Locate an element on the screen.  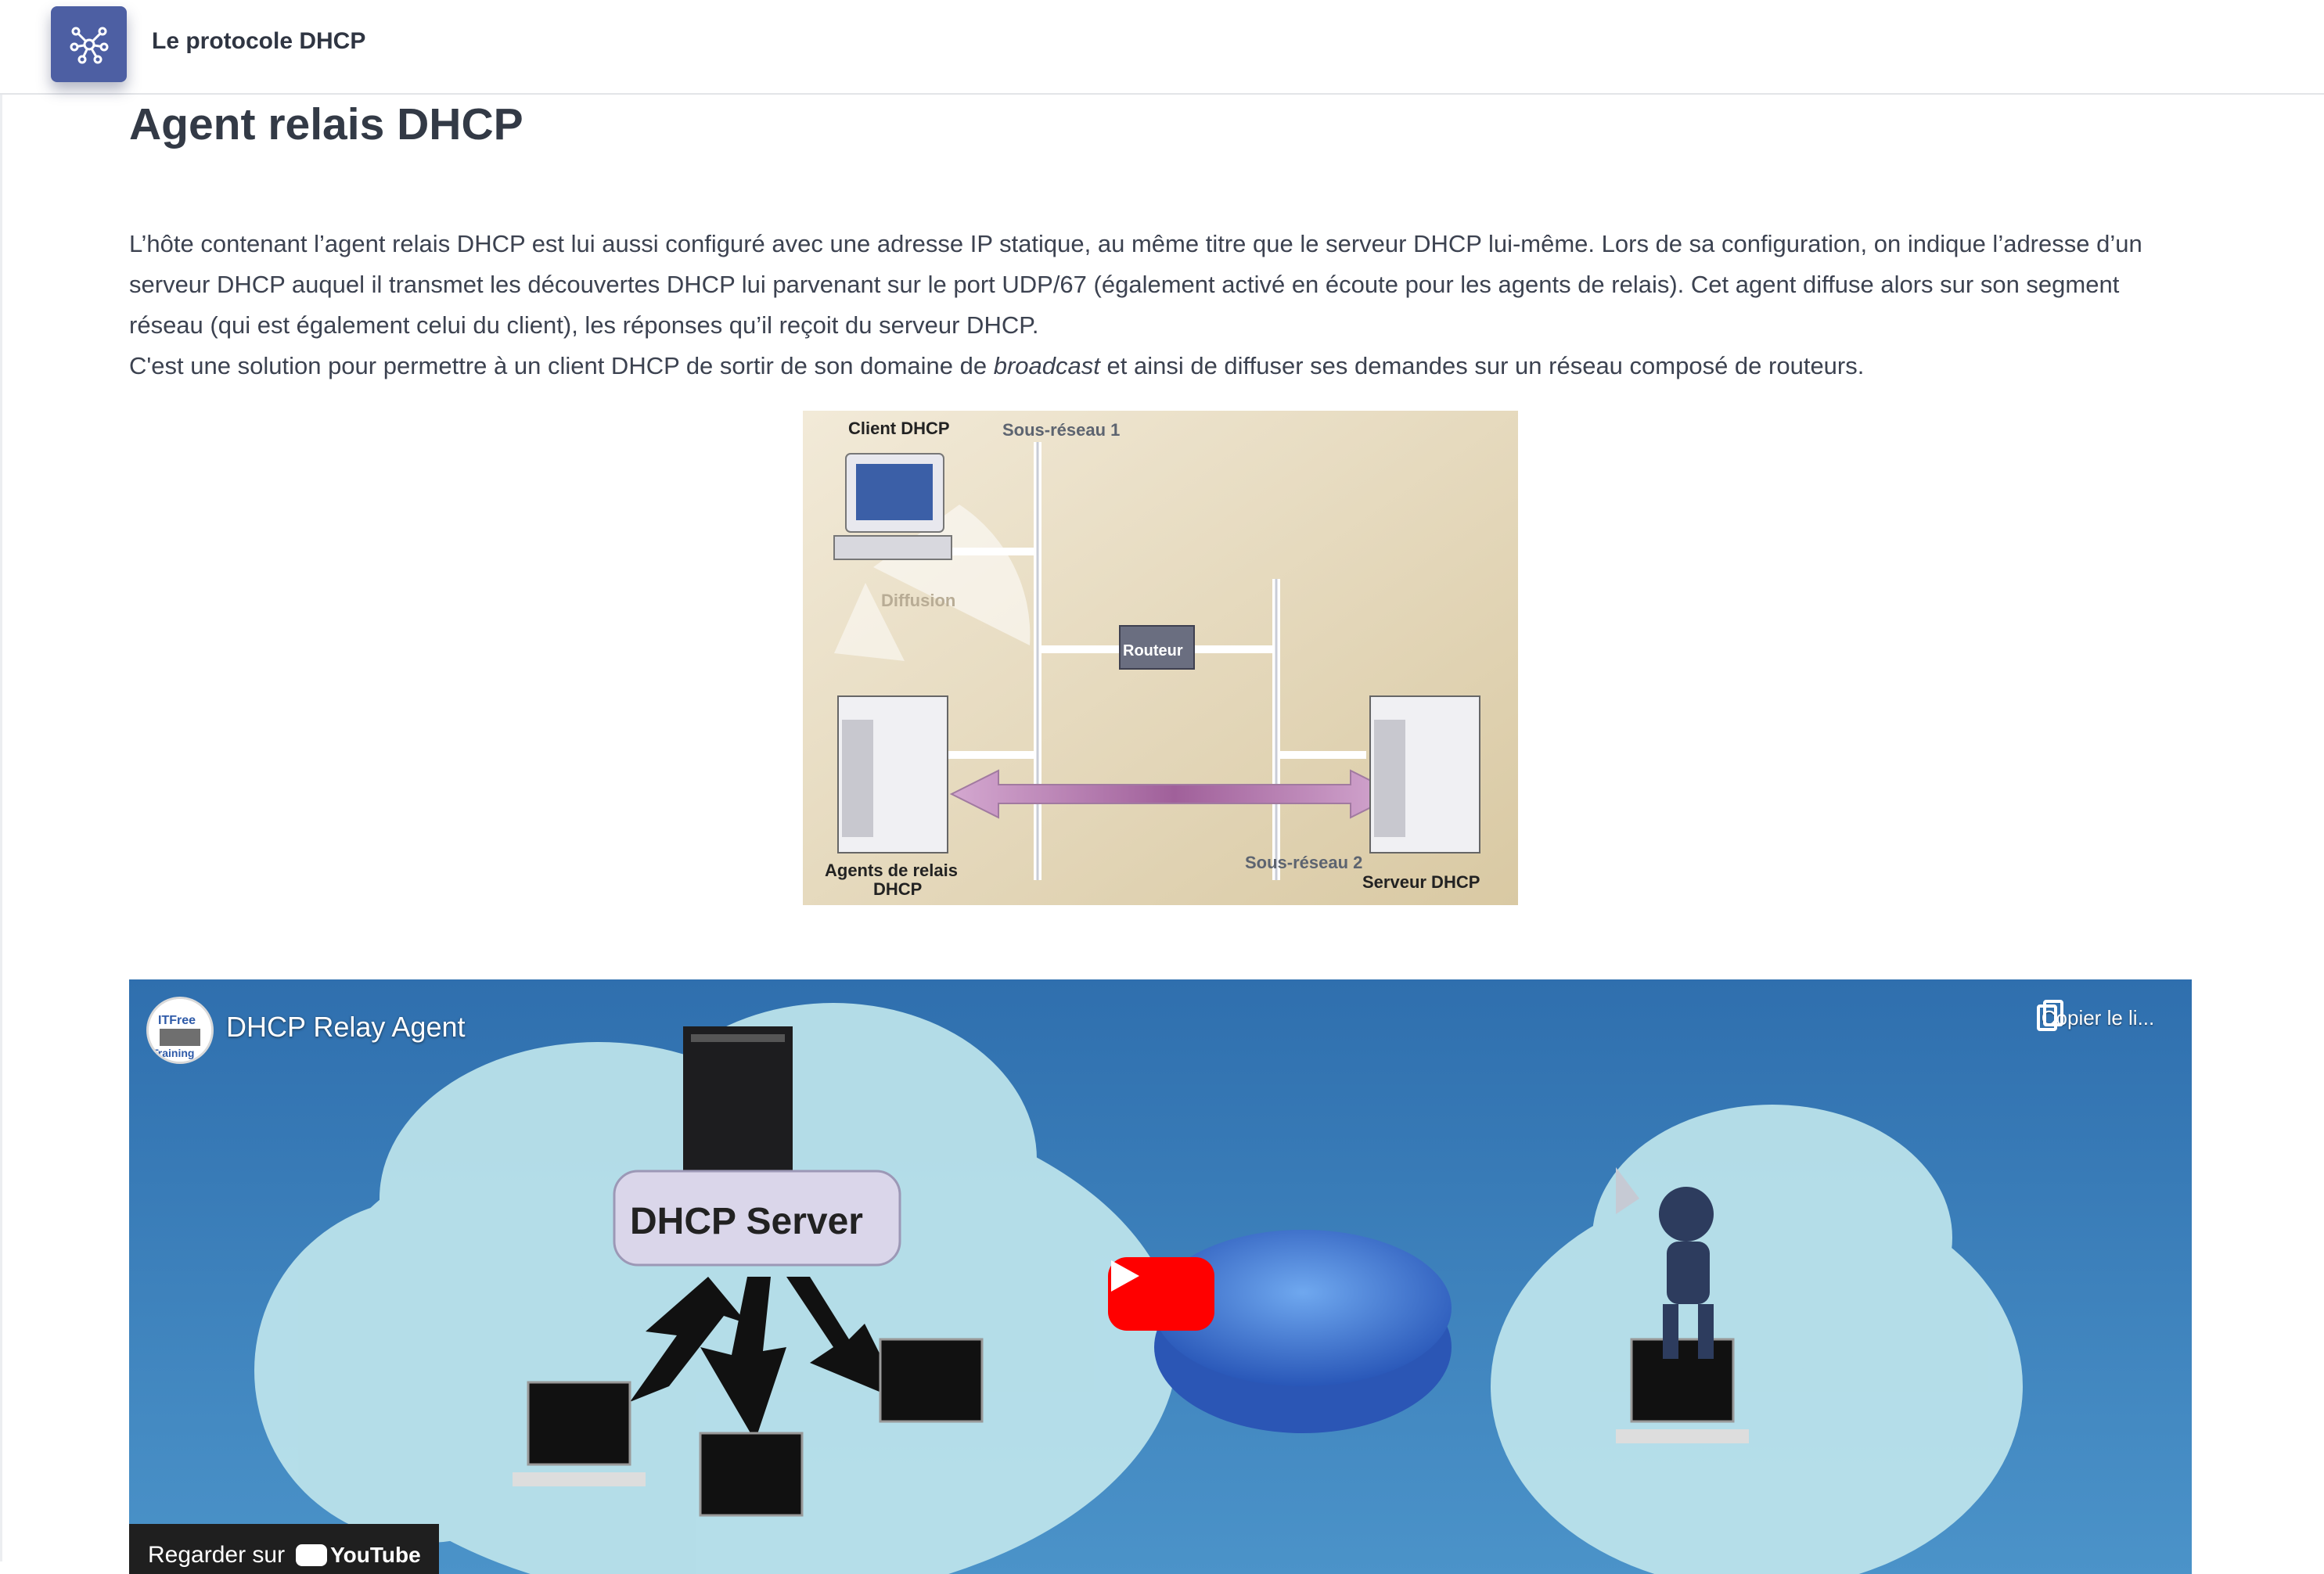
app-title: Le protocole DHCP is located at coordinates (259, 41).